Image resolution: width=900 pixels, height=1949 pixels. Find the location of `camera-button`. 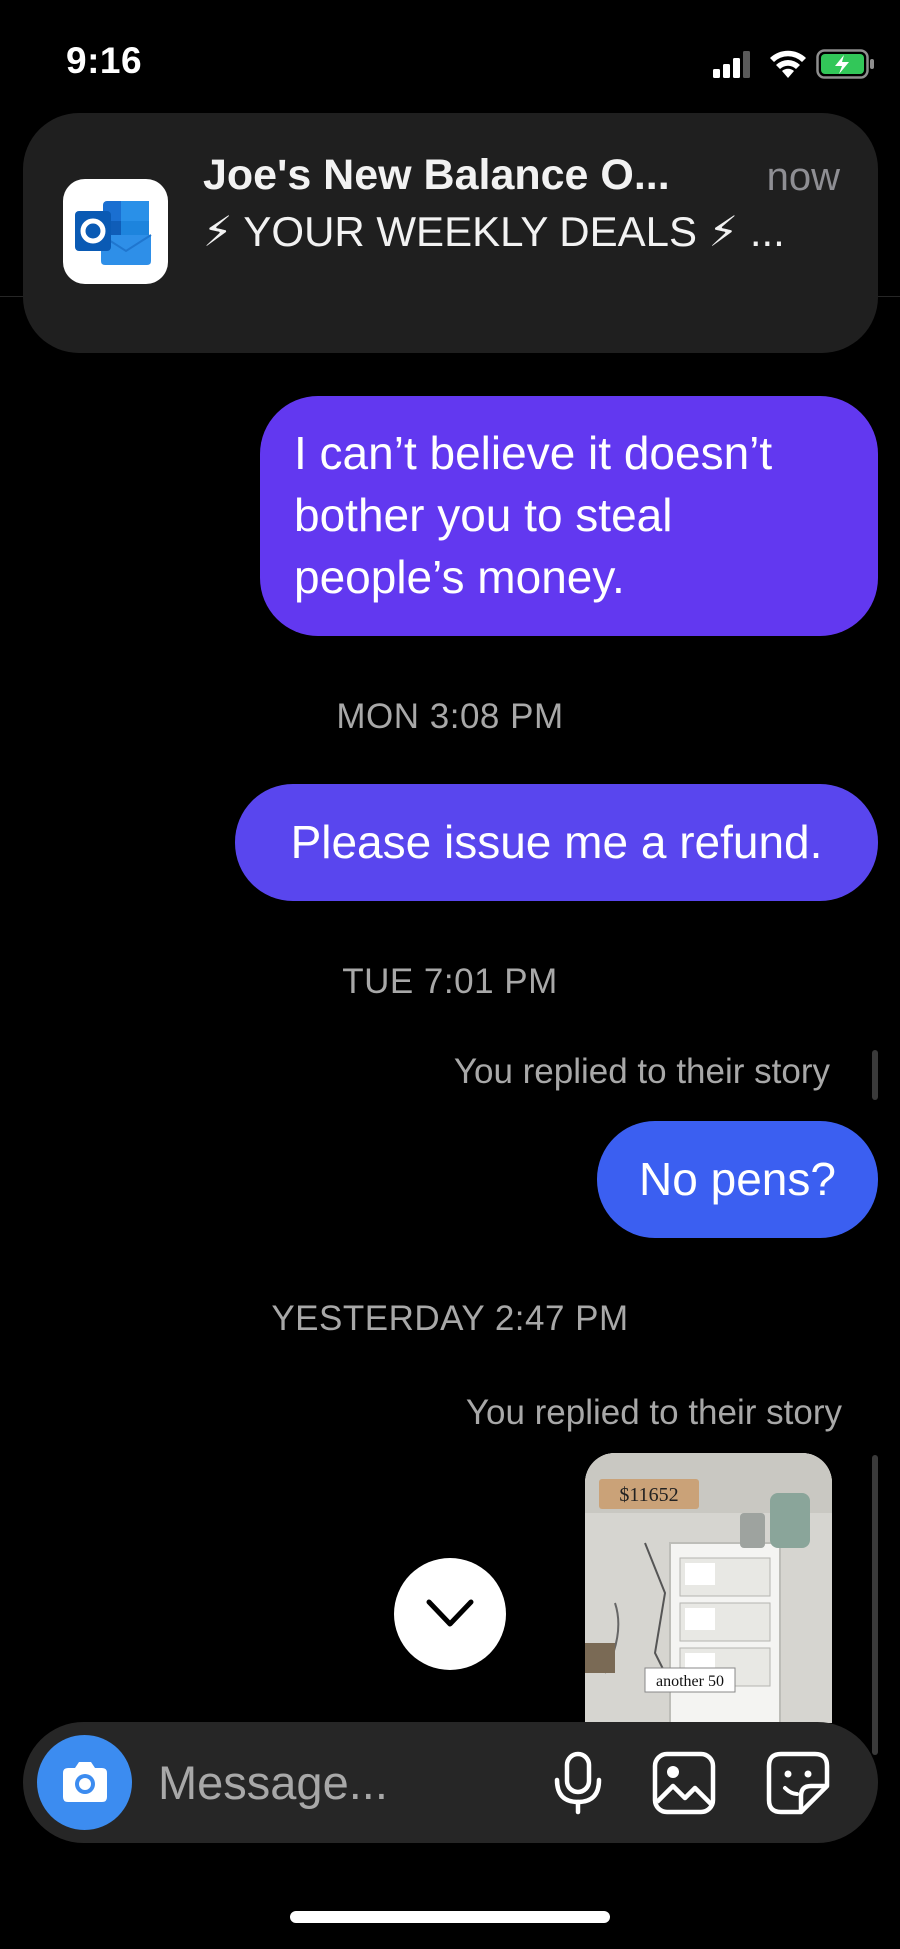

camera-button is located at coordinates (84, 1782).